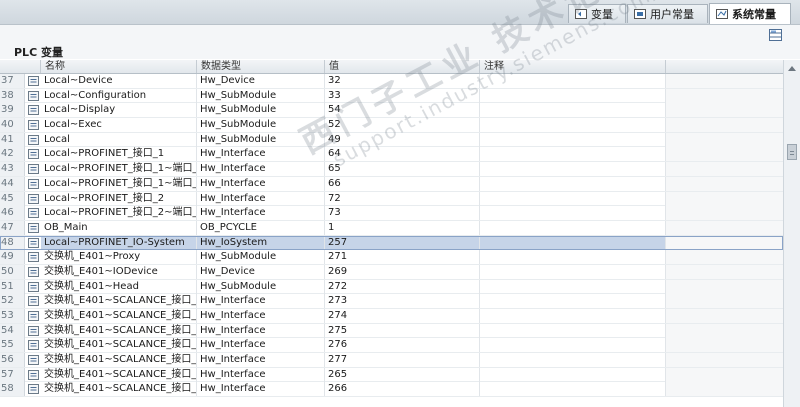  I want to click on header-comment: 注释, so click(573, 66).